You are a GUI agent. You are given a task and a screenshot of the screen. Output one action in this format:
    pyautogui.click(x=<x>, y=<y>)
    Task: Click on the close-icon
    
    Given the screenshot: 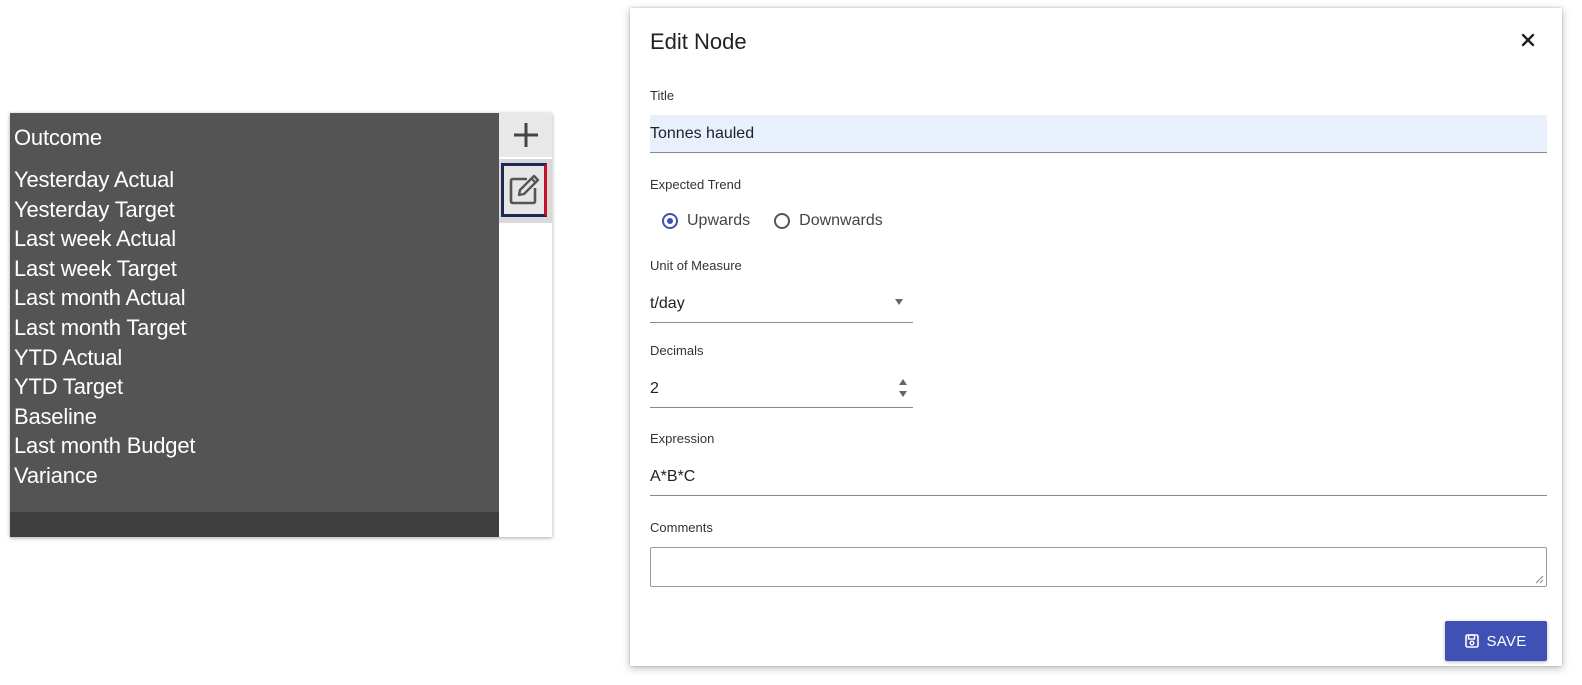 What is the action you would take?
    pyautogui.click(x=1528, y=40)
    